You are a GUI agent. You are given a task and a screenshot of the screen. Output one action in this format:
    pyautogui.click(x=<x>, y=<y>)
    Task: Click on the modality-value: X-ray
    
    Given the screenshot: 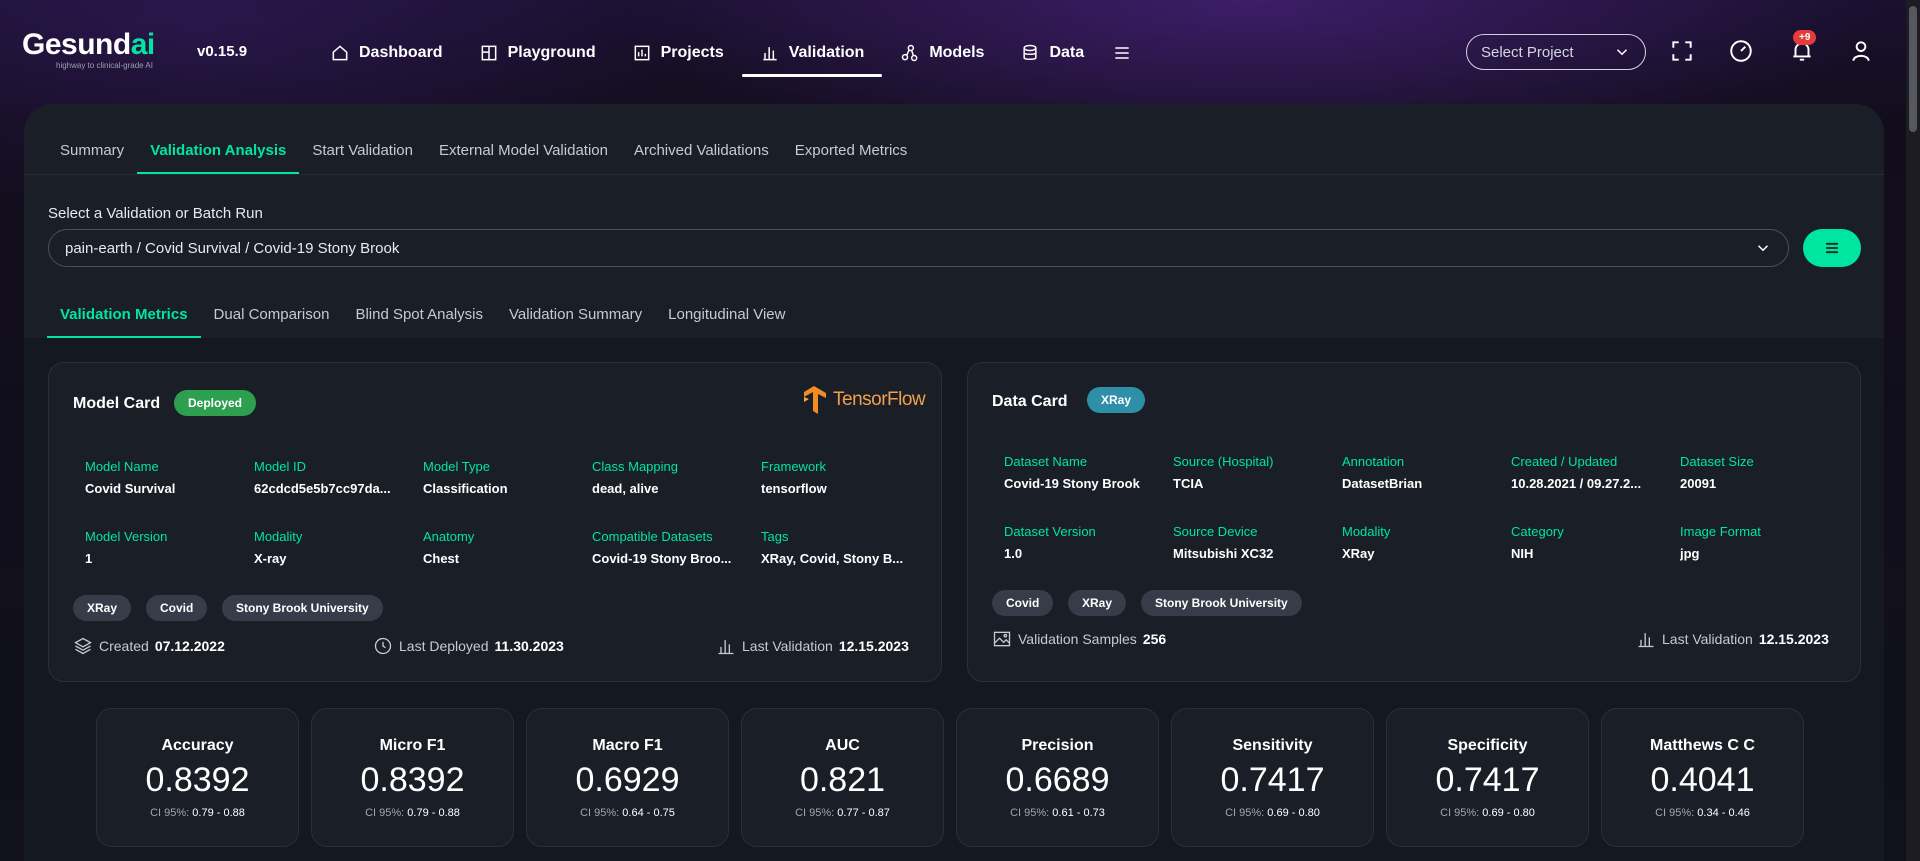 What is the action you would take?
    pyautogui.click(x=270, y=558)
    